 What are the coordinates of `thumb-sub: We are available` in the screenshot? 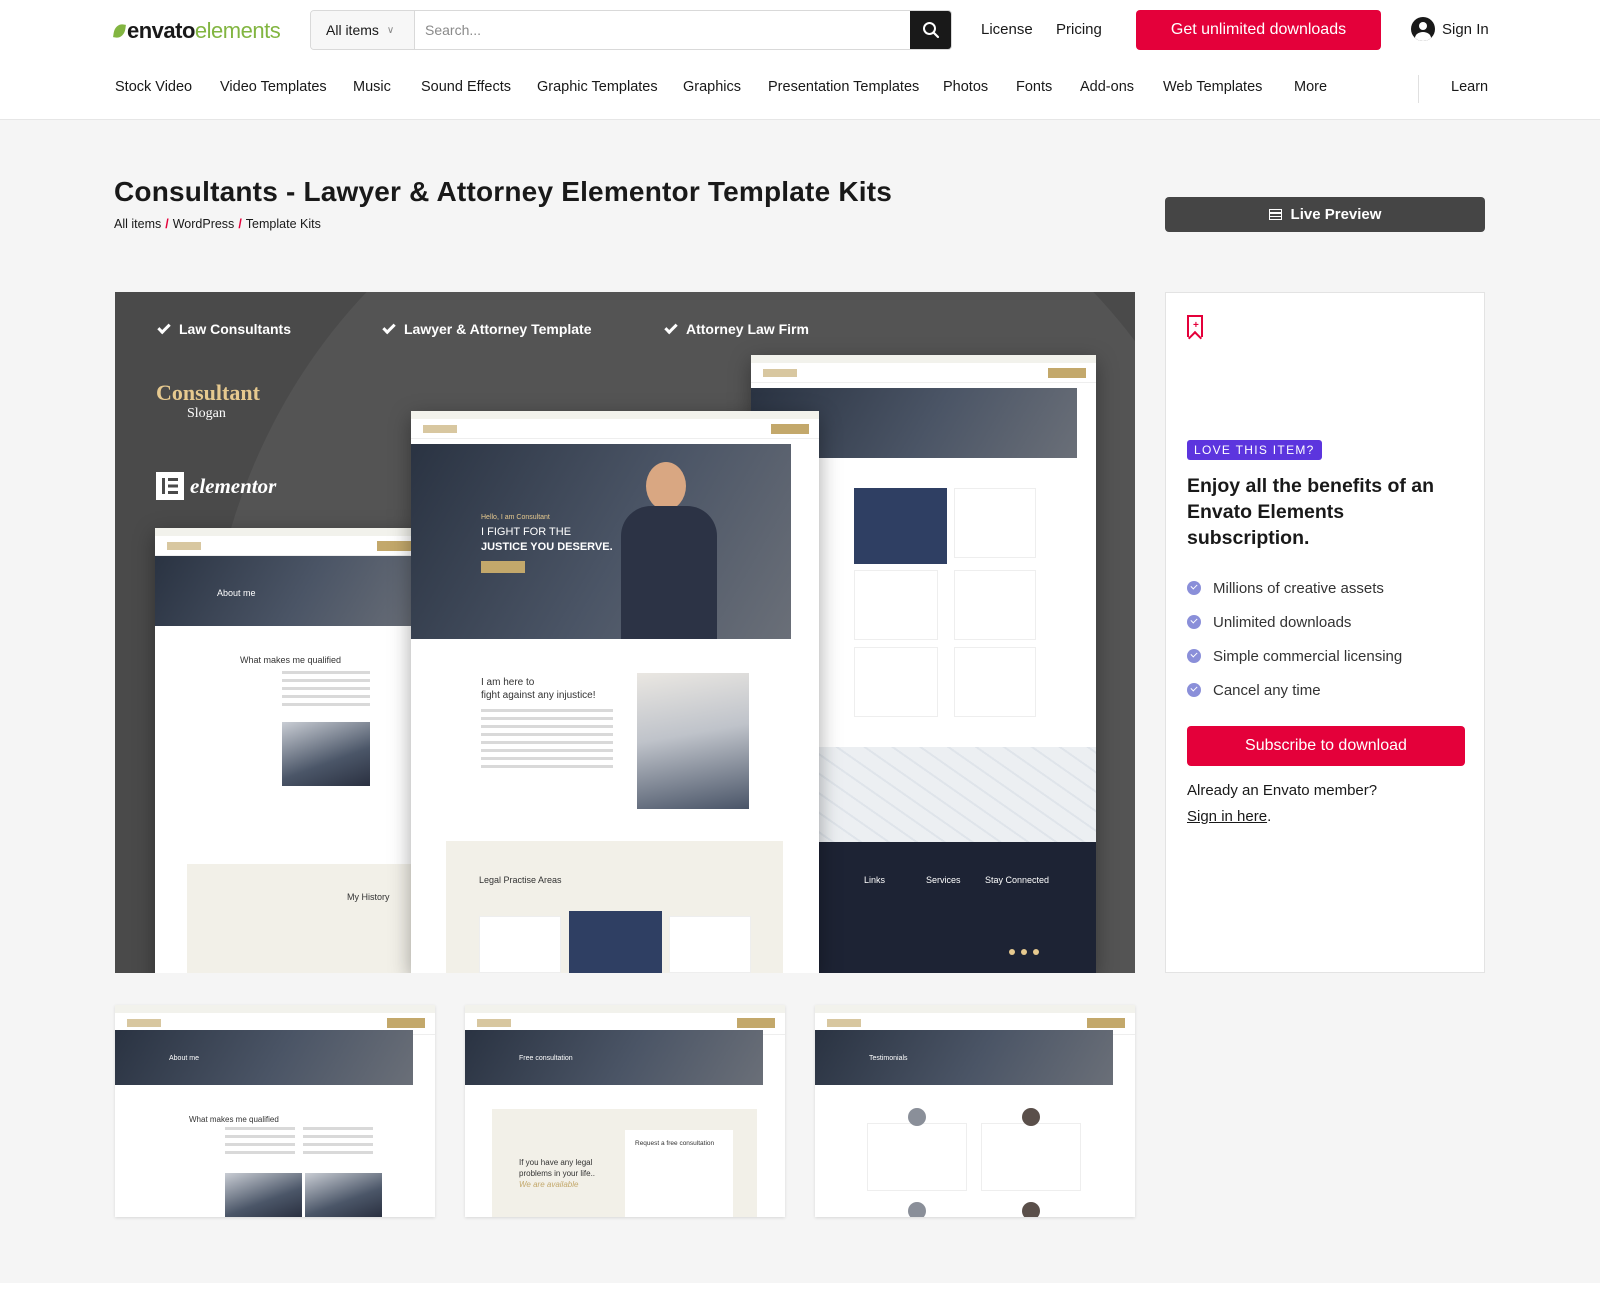 It's located at (549, 1184).